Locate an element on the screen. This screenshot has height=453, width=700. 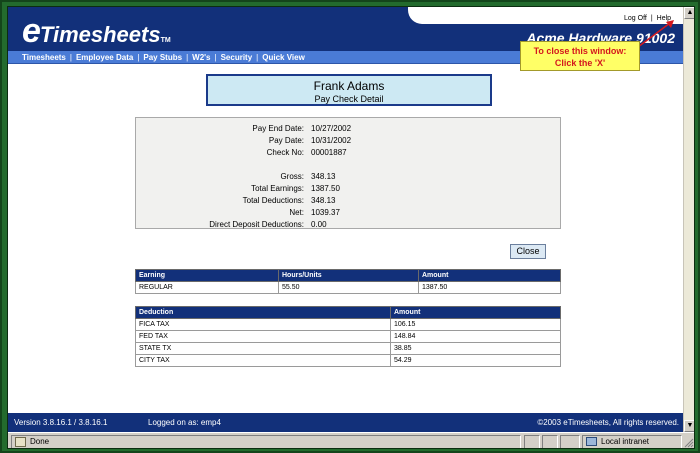
detail-label: Check No: is located at coordinates (285, 152).